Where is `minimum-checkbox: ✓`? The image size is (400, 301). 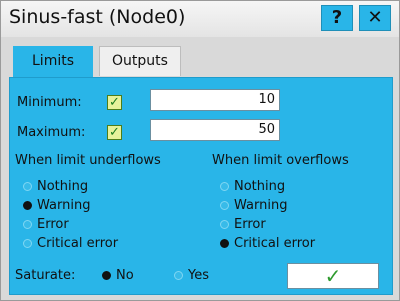 minimum-checkbox: ✓ is located at coordinates (114, 102).